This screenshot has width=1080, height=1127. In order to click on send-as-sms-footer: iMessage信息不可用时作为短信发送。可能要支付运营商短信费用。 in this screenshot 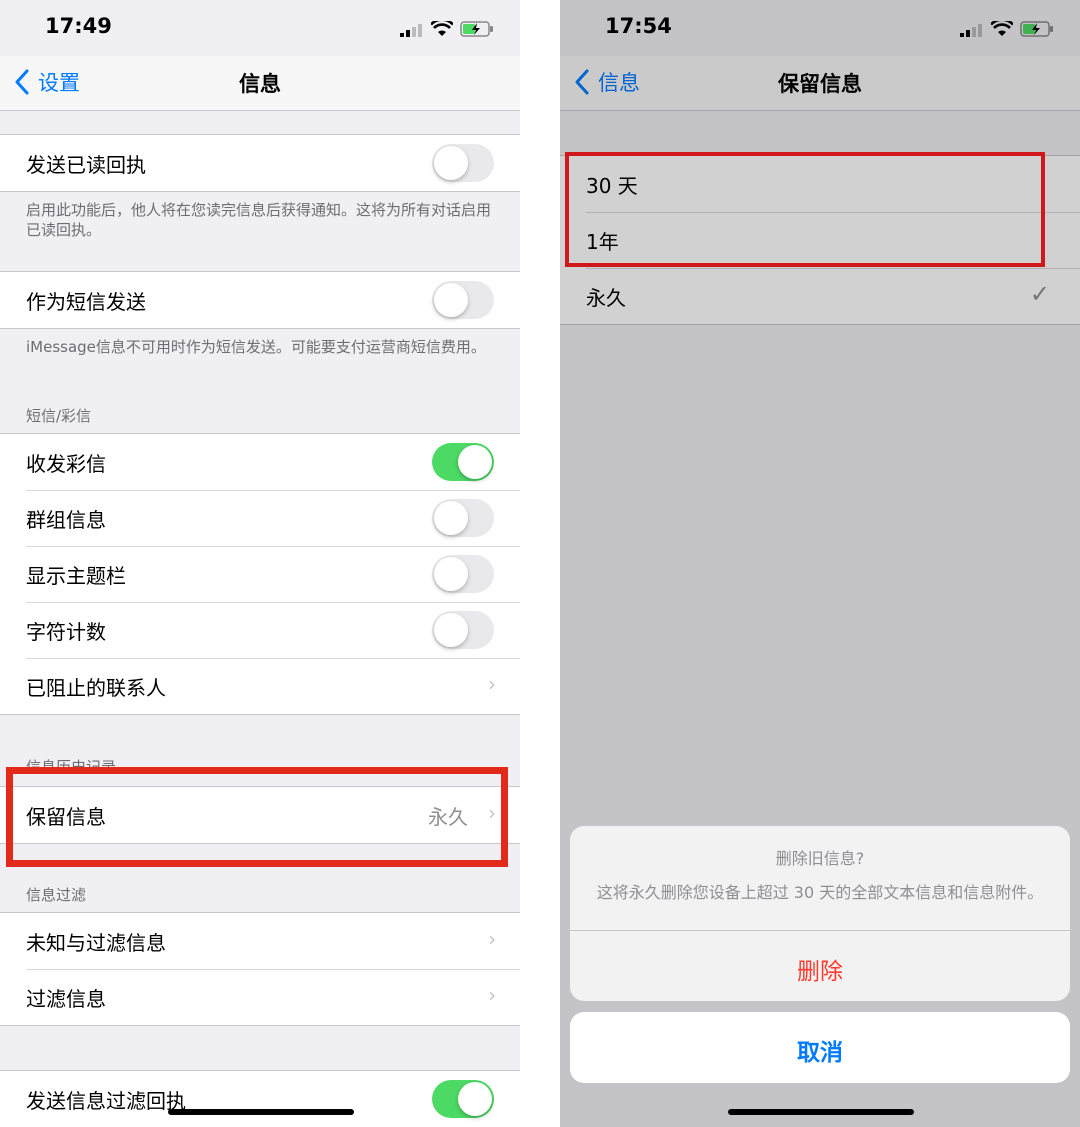, I will do `click(256, 347)`.